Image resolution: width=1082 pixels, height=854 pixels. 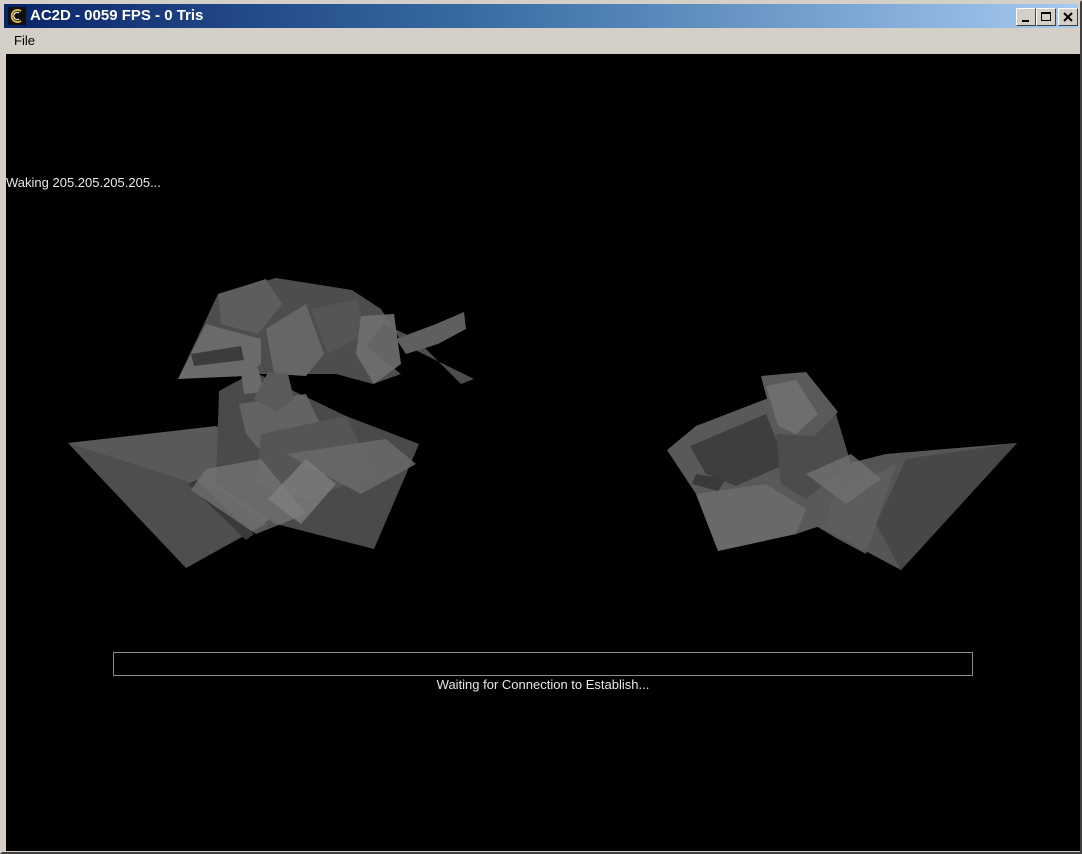 I want to click on maximize-icon, so click(x=1046, y=16).